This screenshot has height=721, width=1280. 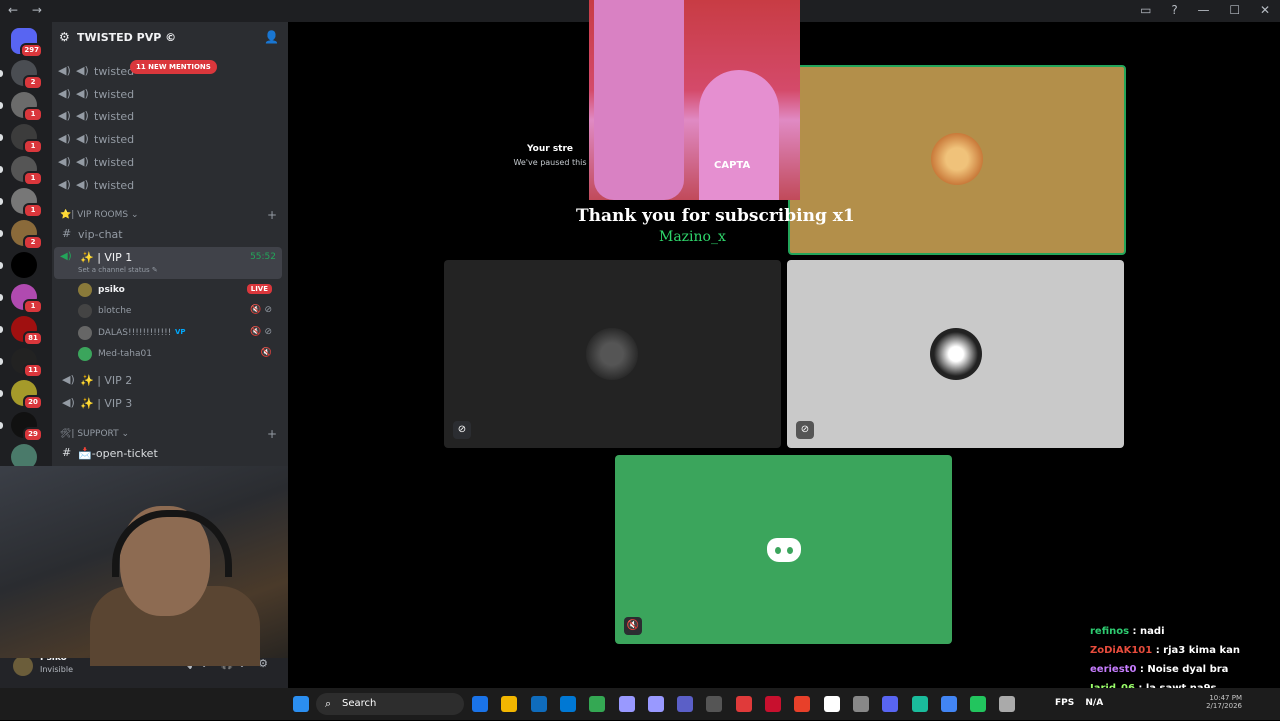 I want to click on volume-icon: ◀), so click(x=82, y=139).